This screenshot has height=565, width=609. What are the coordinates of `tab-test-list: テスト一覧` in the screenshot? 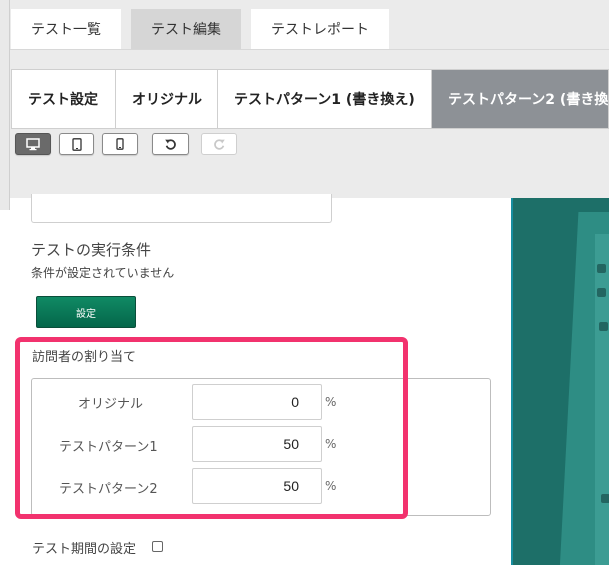 It's located at (66, 29).